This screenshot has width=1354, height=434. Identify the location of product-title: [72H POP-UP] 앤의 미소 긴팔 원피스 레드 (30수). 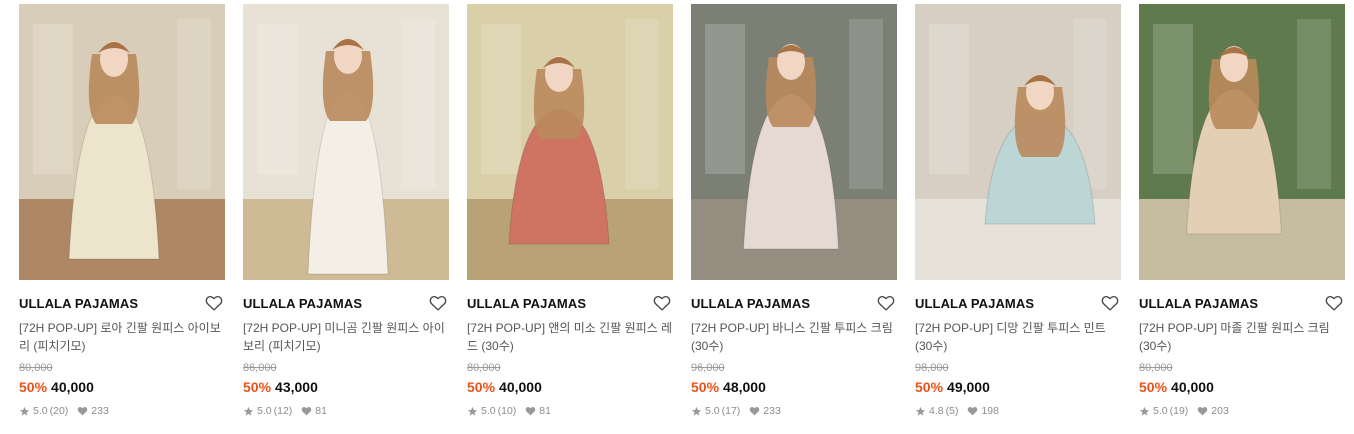
(570, 337).